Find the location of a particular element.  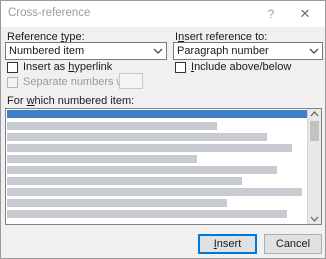

list-scrollbar is located at coordinates (314, 166).